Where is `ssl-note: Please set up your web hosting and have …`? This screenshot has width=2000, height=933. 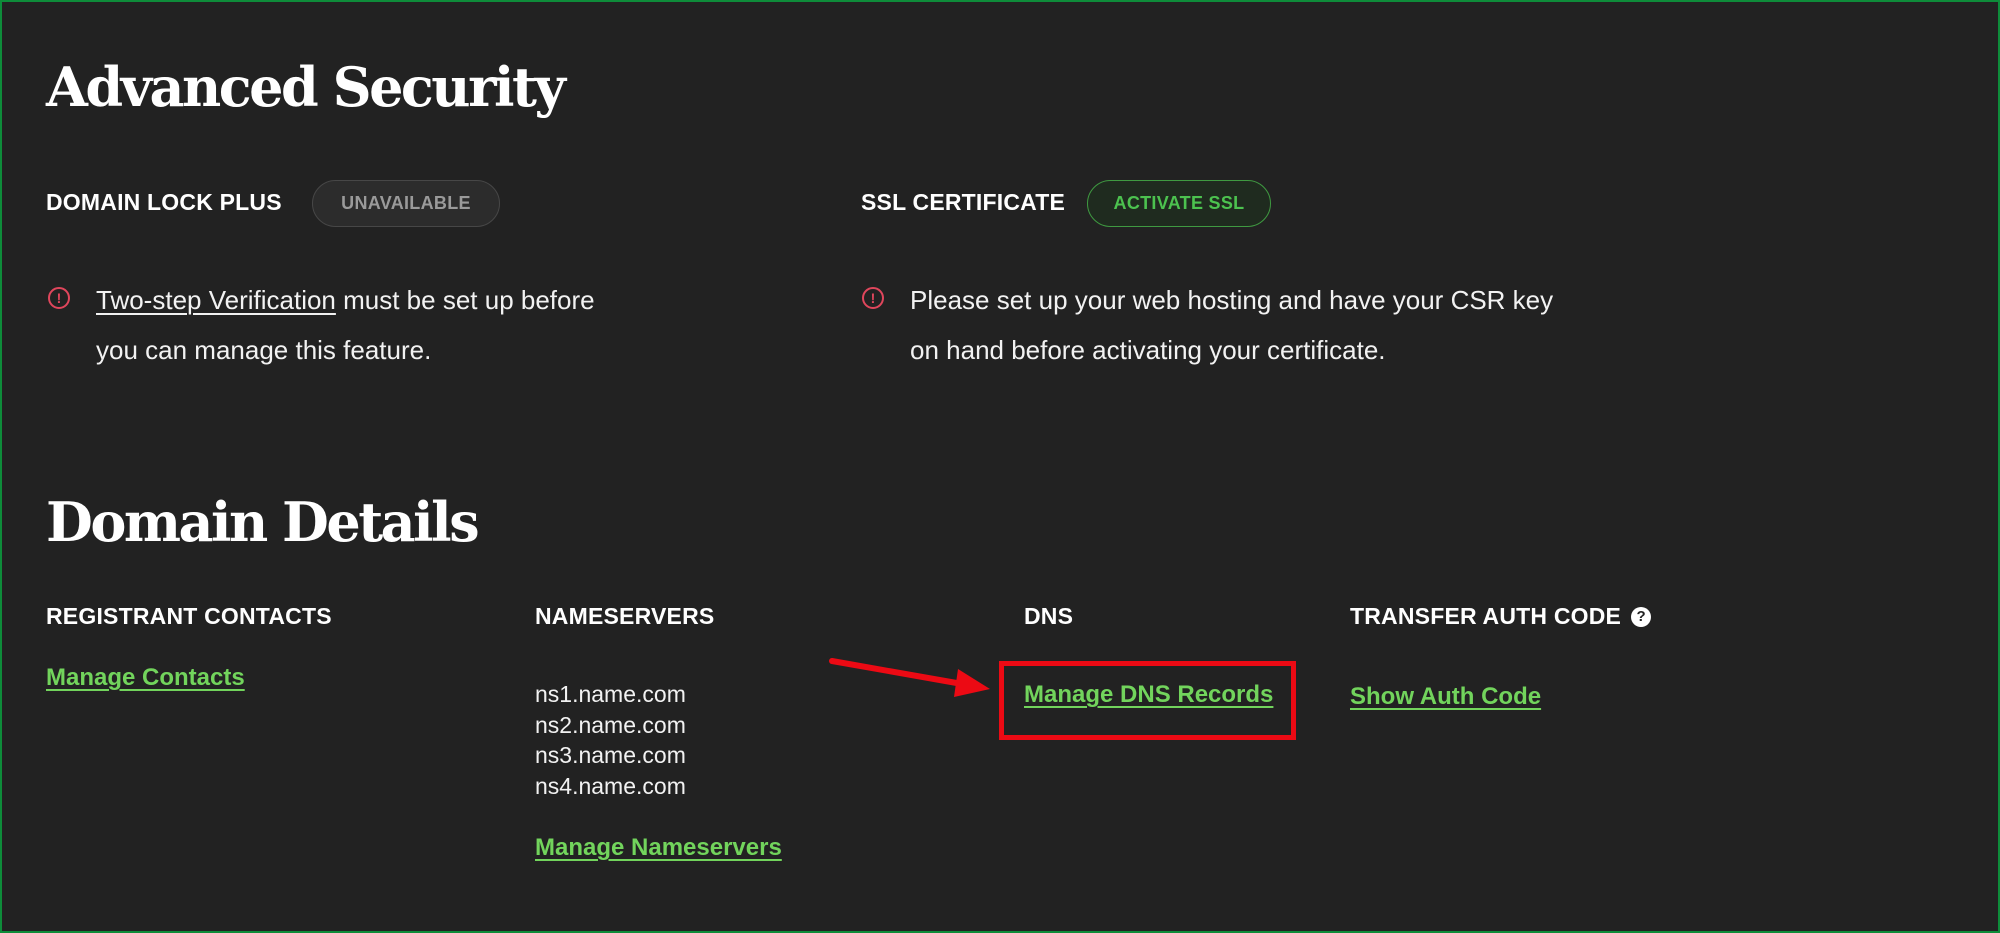
ssl-note: Please set up your web hosting and have … is located at coordinates (1231, 325).